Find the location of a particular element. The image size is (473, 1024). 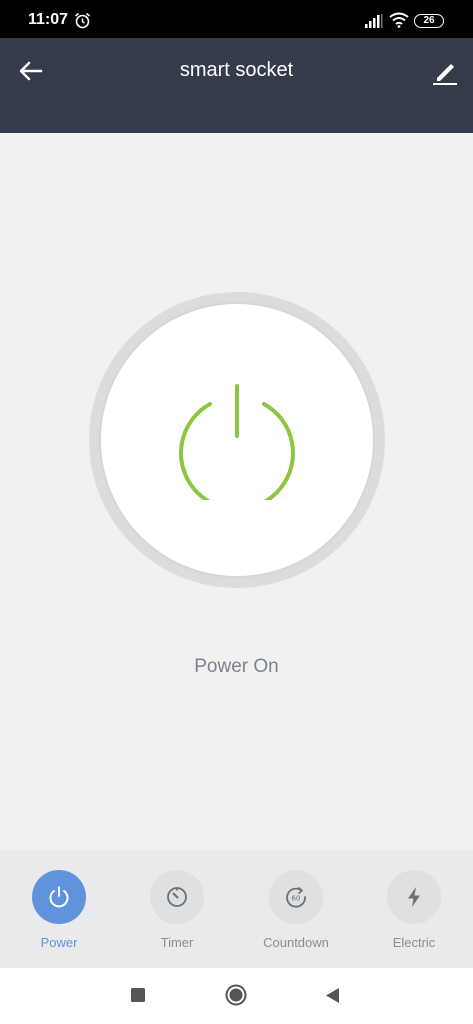

svg-text: 60 is located at coordinates (296, 899).